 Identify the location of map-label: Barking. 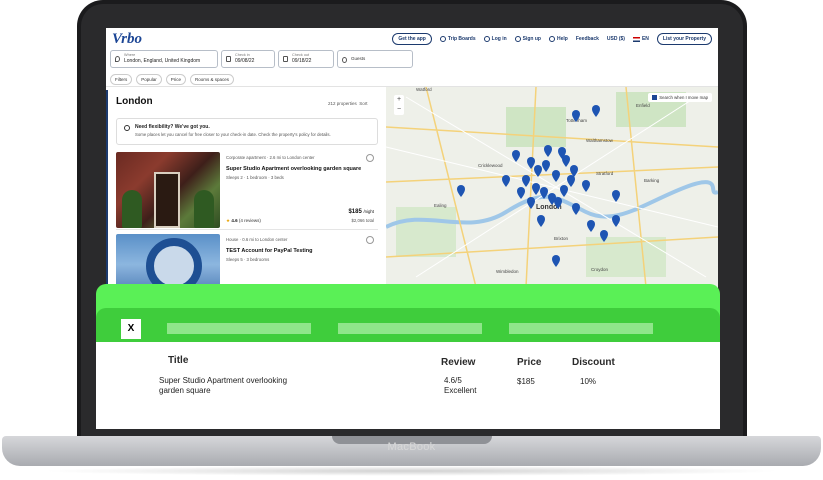
(652, 180).